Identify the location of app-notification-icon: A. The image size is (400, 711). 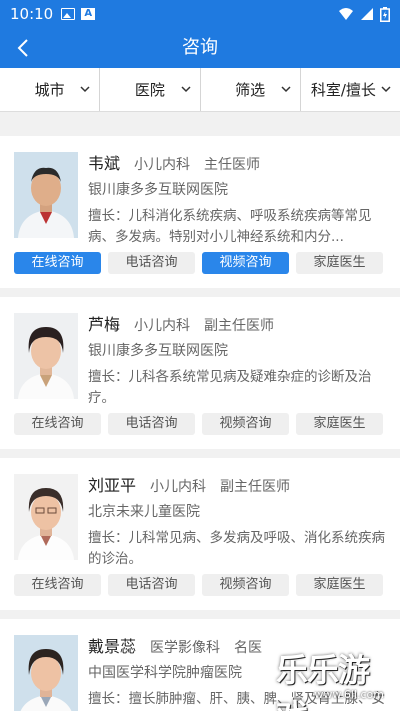
(88, 14).